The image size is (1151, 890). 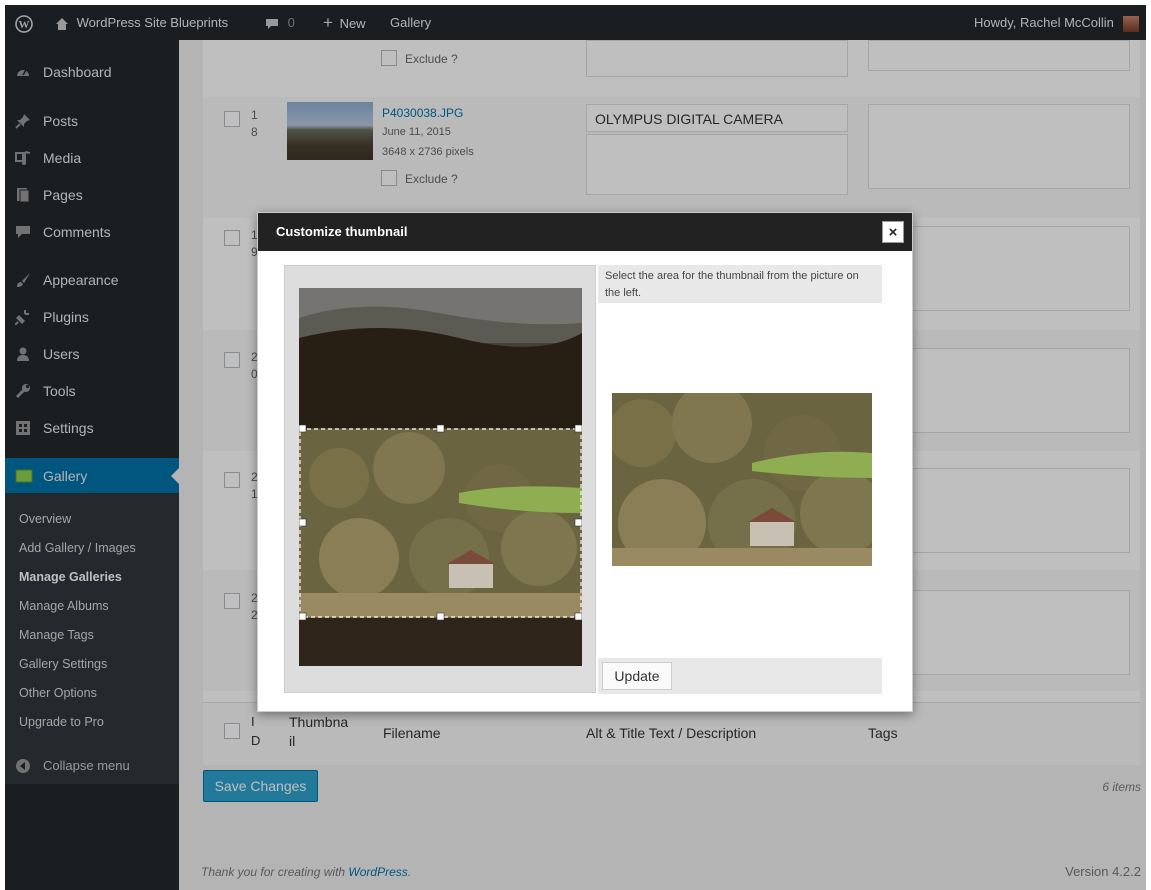 I want to click on thumbnail-preview, so click(x=742, y=479).